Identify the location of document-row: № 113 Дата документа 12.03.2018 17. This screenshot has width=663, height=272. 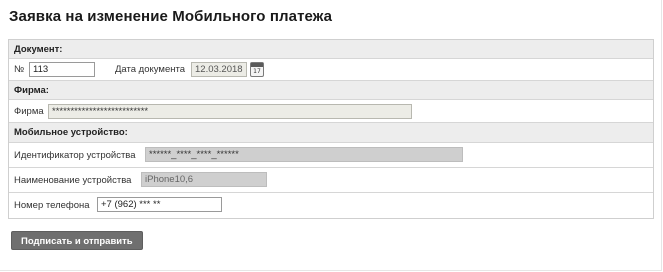
(331, 70).